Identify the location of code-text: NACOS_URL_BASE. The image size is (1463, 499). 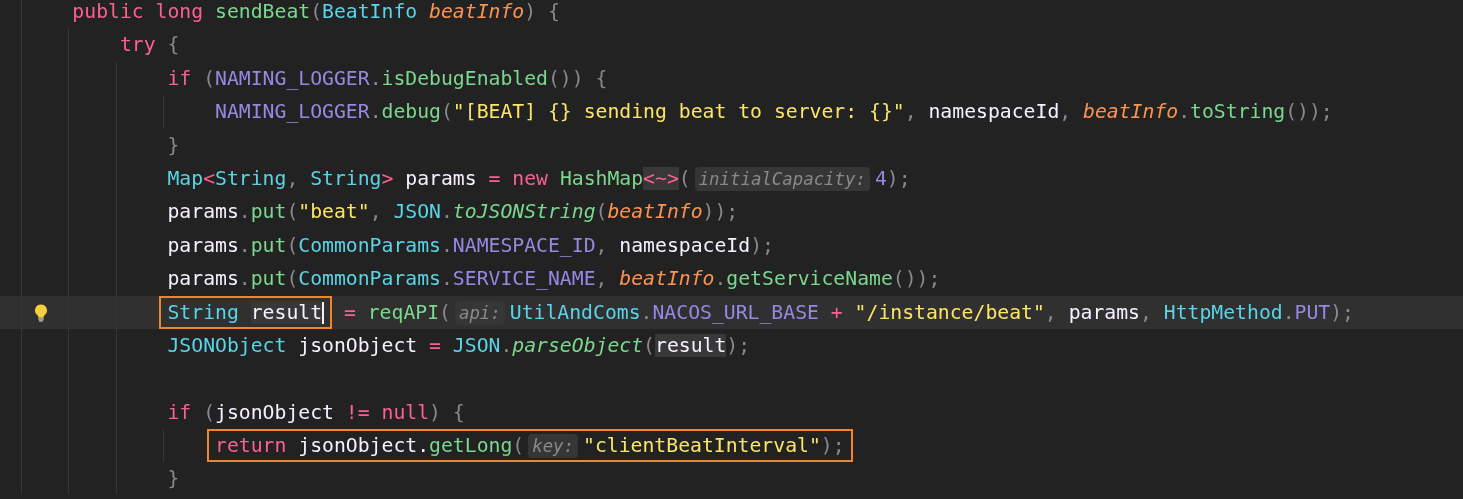
(736, 312).